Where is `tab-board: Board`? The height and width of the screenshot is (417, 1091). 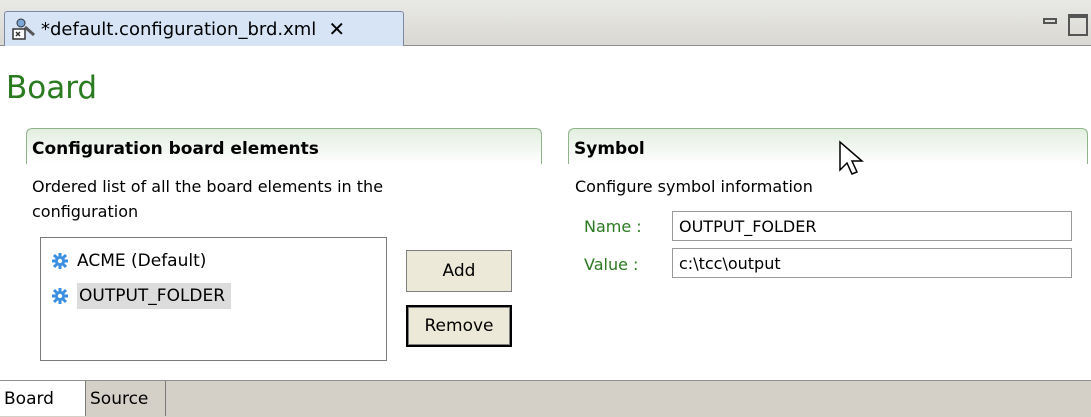
tab-board: Board is located at coordinates (43, 398).